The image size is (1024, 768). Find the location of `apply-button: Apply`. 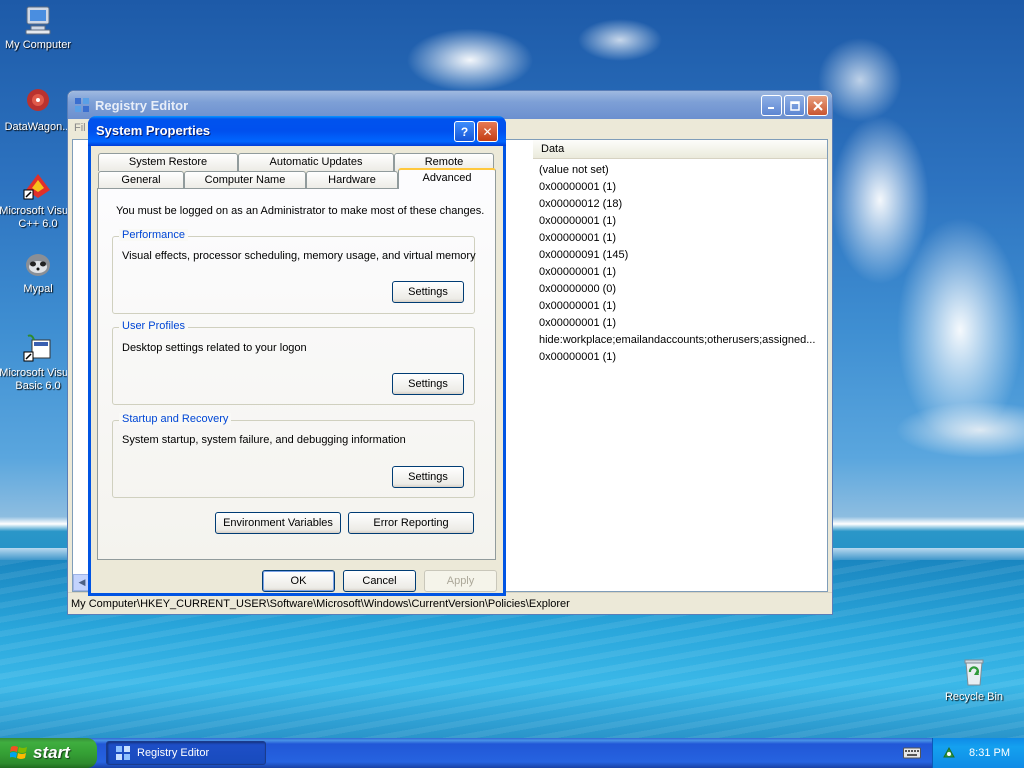

apply-button: Apply is located at coordinates (460, 581).